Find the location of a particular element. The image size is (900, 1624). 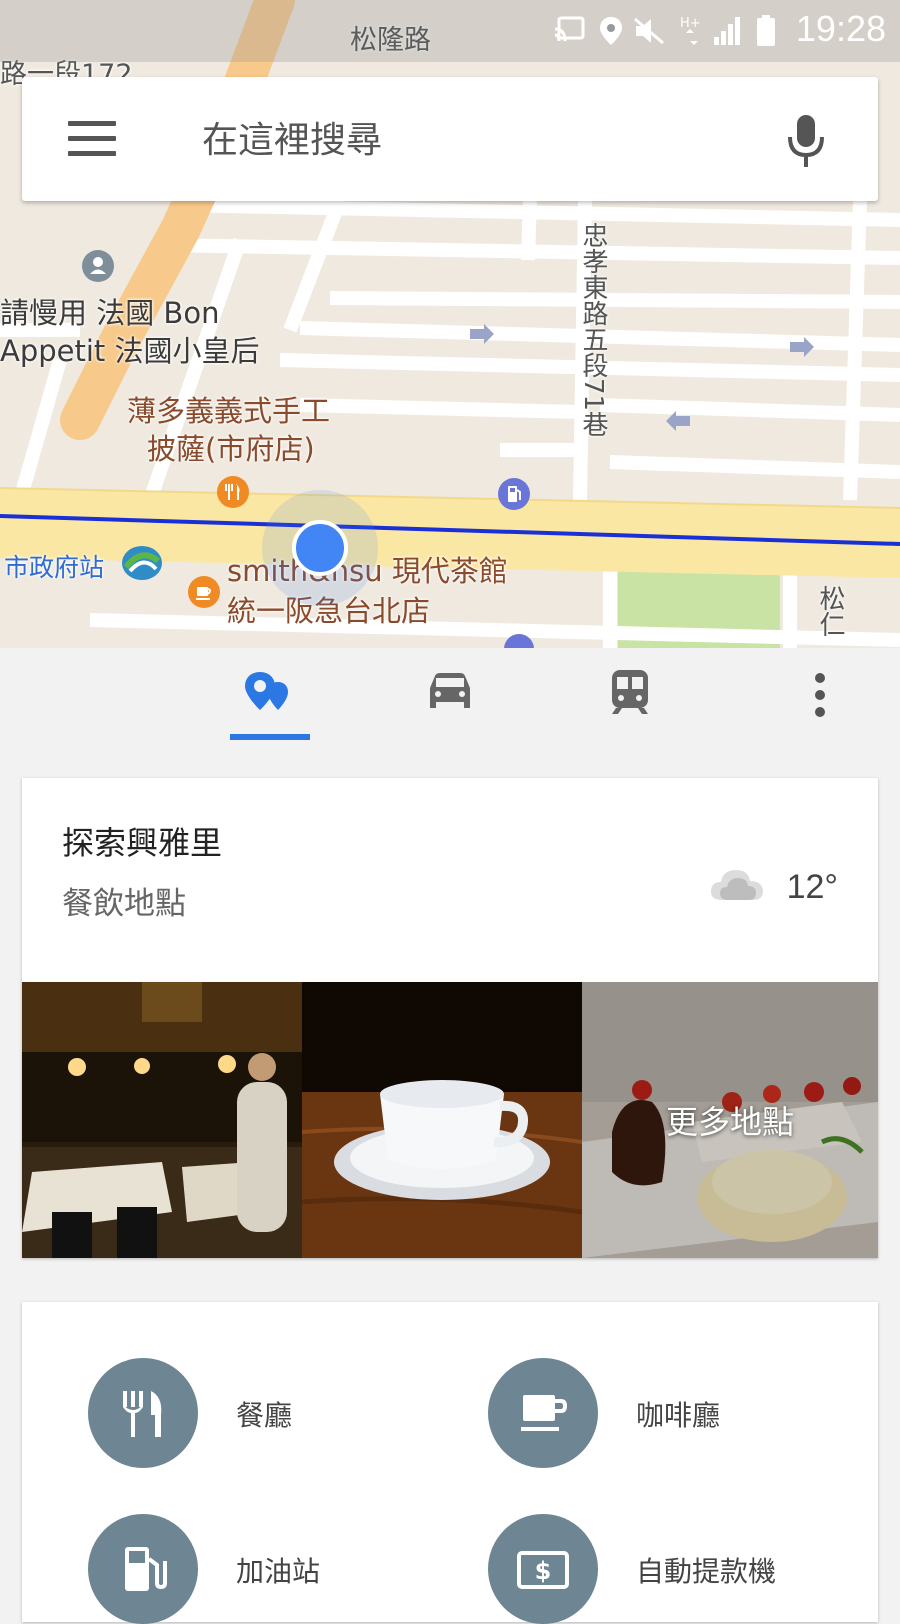

train-icon is located at coordinates (630, 692).